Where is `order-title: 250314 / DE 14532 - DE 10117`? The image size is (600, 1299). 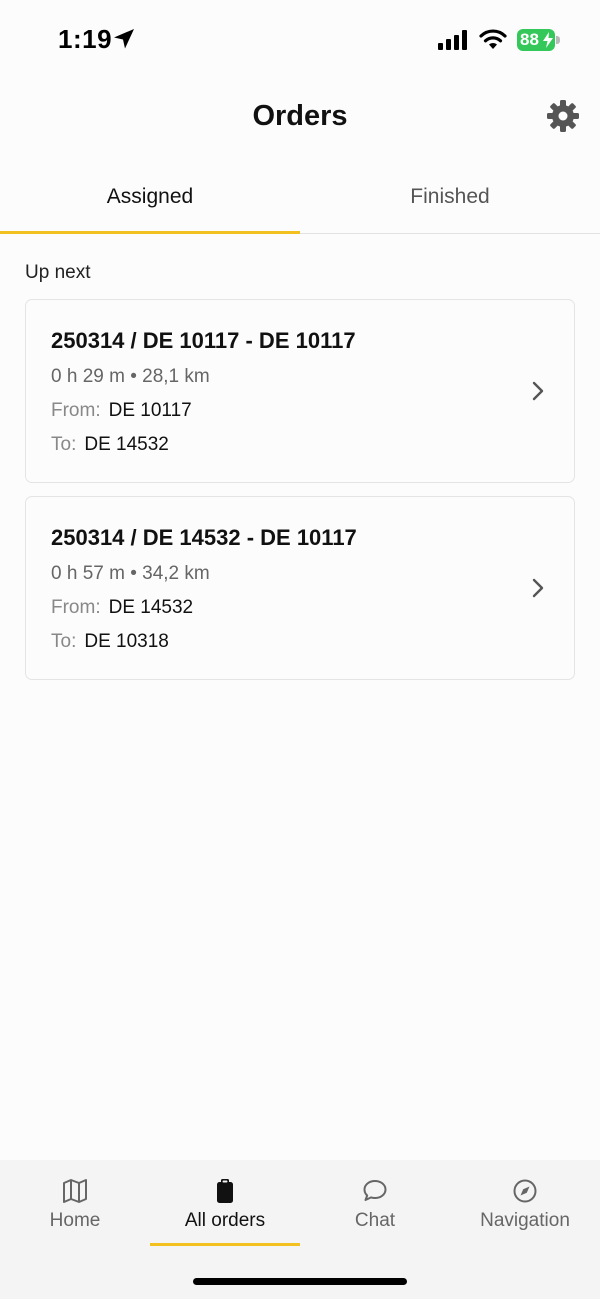
order-title: 250314 / DE 14532 - DE 10117 is located at coordinates (204, 537).